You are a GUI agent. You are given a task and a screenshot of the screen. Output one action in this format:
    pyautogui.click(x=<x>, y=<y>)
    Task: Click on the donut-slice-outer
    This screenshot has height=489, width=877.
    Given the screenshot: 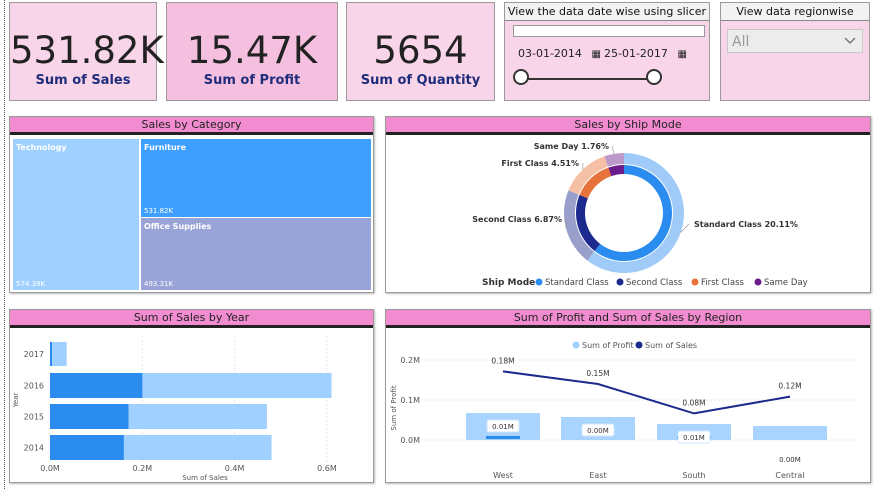 What is the action you would take?
    pyautogui.click(x=614, y=160)
    